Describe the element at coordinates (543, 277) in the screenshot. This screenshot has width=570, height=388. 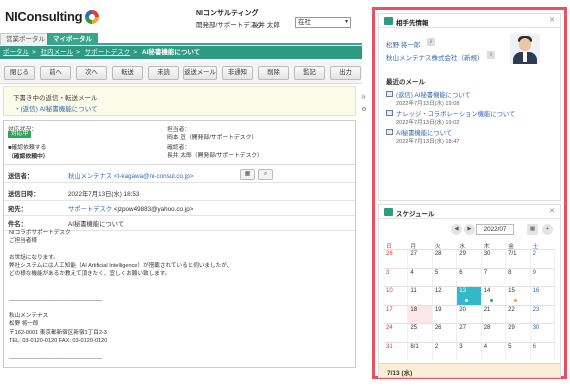
I see `calendar-day: 9` at that location.